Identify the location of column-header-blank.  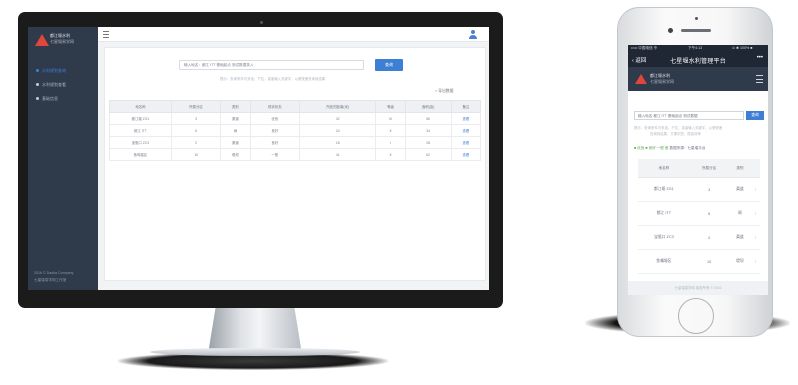
(755, 168).